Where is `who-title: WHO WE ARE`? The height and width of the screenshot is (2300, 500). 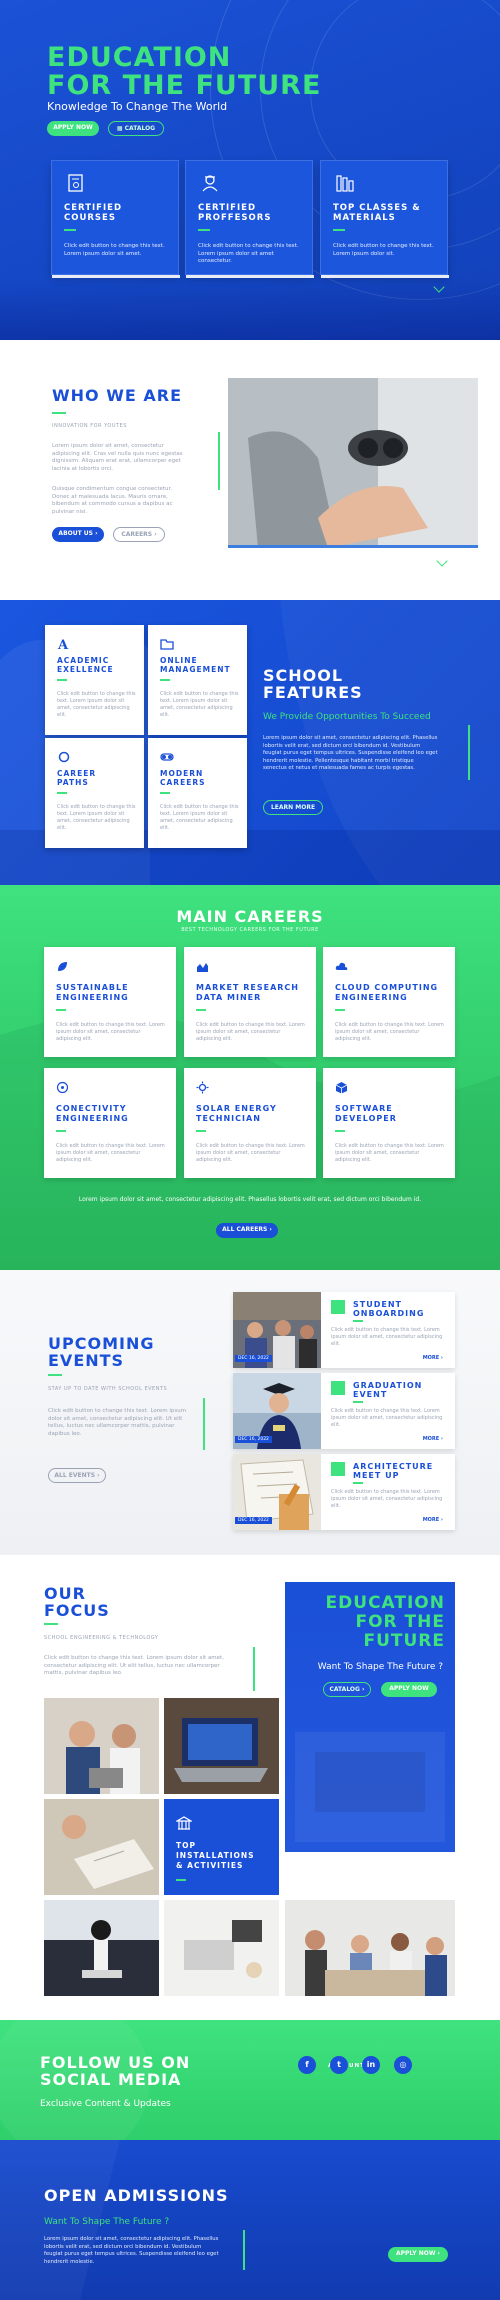 who-title: WHO WE ARE is located at coordinates (117, 395).